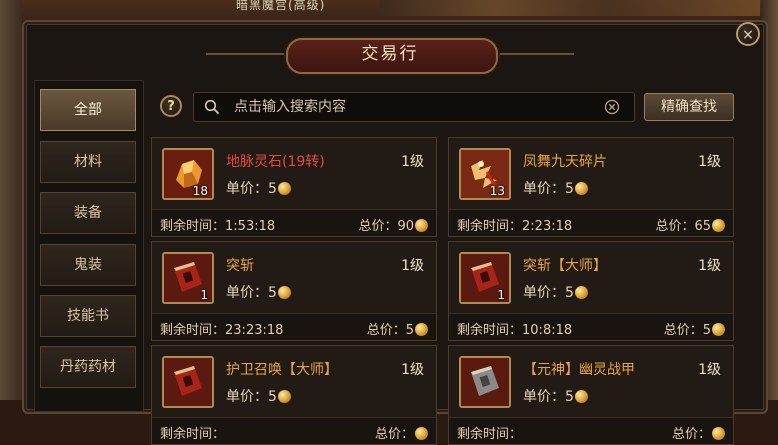 Image resolution: width=778 pixels, height=445 pixels. Describe the element at coordinates (294, 430) in the screenshot. I see `listing-footer: 剩余时间： 总价：` at that location.